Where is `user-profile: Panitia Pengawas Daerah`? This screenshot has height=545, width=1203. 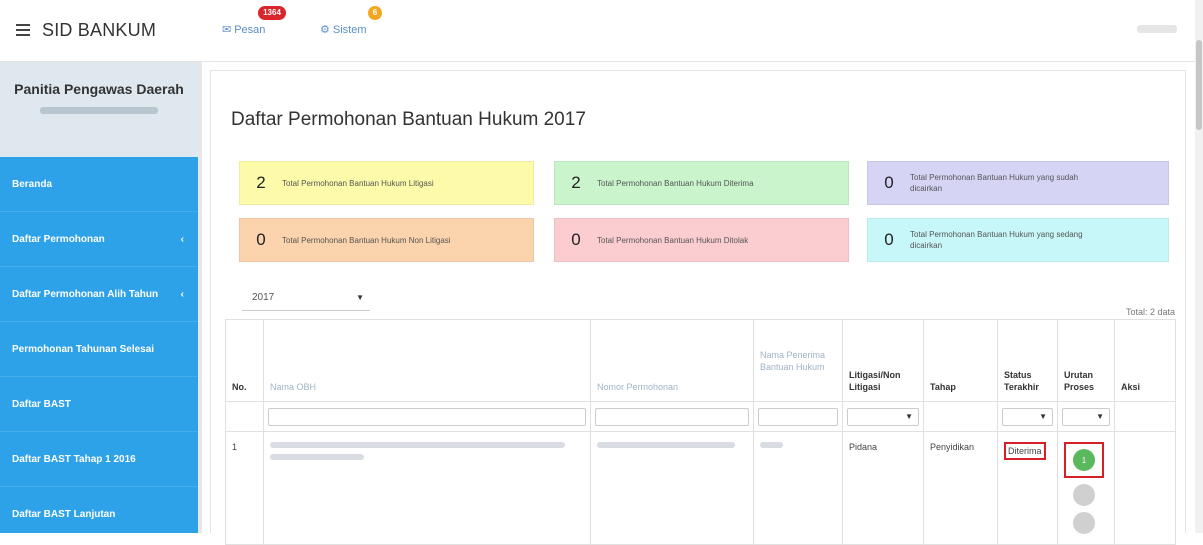 user-profile: Panitia Pengawas Daerah is located at coordinates (99, 109).